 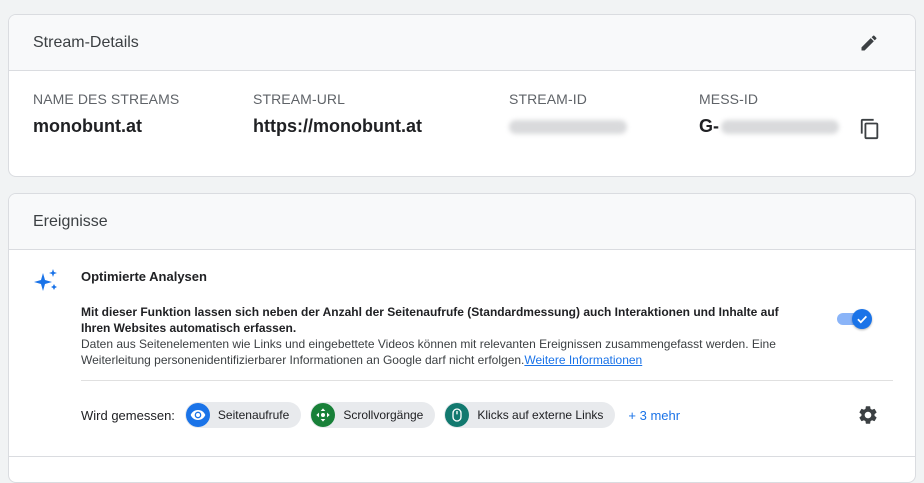 What do you see at coordinates (869, 43) in the screenshot?
I see `edit-pencil-icon` at bounding box center [869, 43].